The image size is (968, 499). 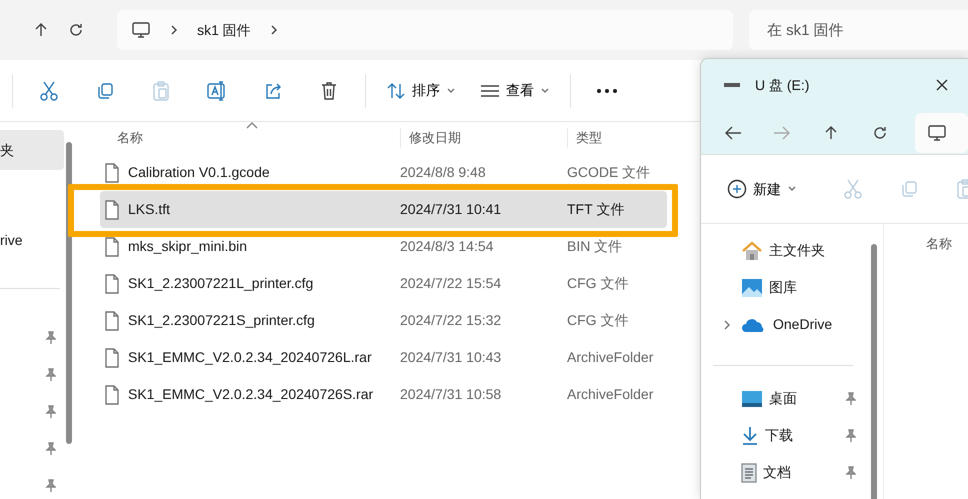 I want to click on file-row: SK1_EMMC_V2.0.2.34_20240726L.rar 2024/7/31 10:43 ArchiveFolder, so click(x=383, y=357).